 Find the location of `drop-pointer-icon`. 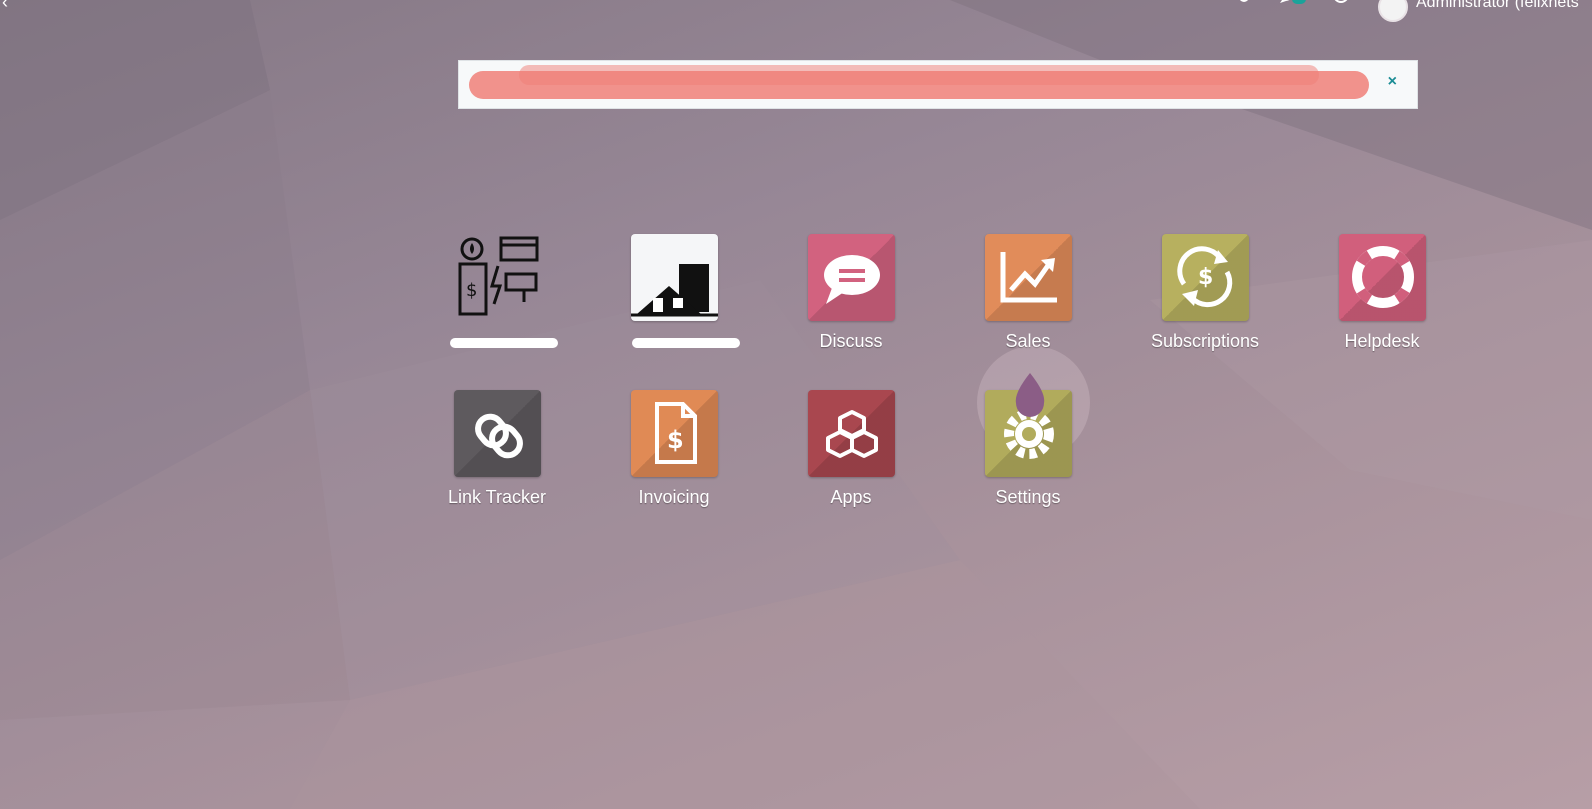

drop-pointer-icon is located at coordinates (1030, 395).